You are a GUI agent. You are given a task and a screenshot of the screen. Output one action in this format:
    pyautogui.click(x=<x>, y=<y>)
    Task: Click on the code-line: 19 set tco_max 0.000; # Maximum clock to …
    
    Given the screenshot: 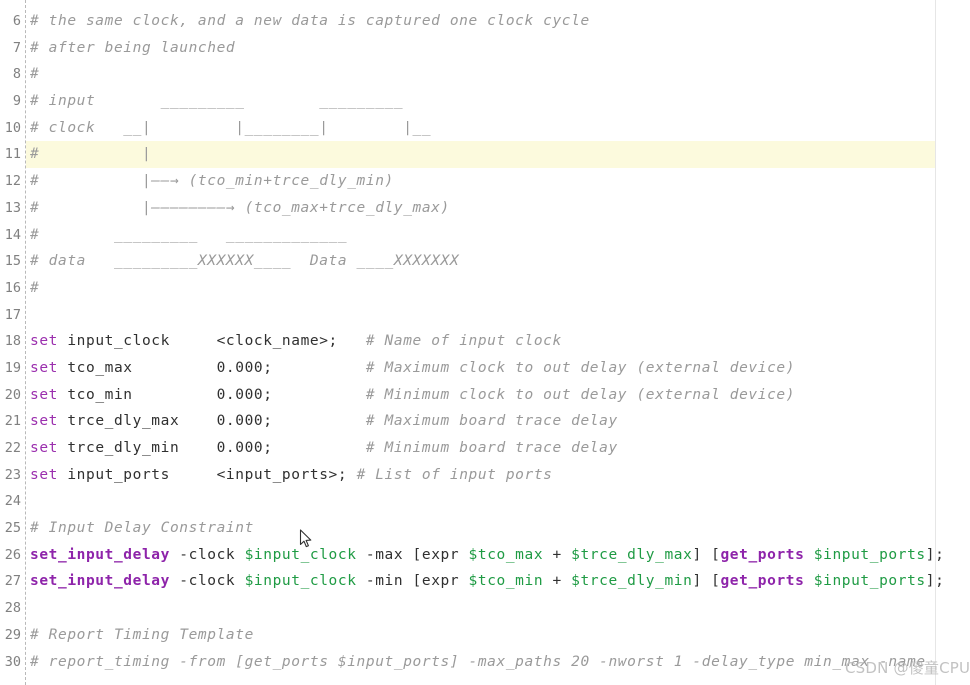 What is the action you would take?
    pyautogui.click(x=485, y=368)
    